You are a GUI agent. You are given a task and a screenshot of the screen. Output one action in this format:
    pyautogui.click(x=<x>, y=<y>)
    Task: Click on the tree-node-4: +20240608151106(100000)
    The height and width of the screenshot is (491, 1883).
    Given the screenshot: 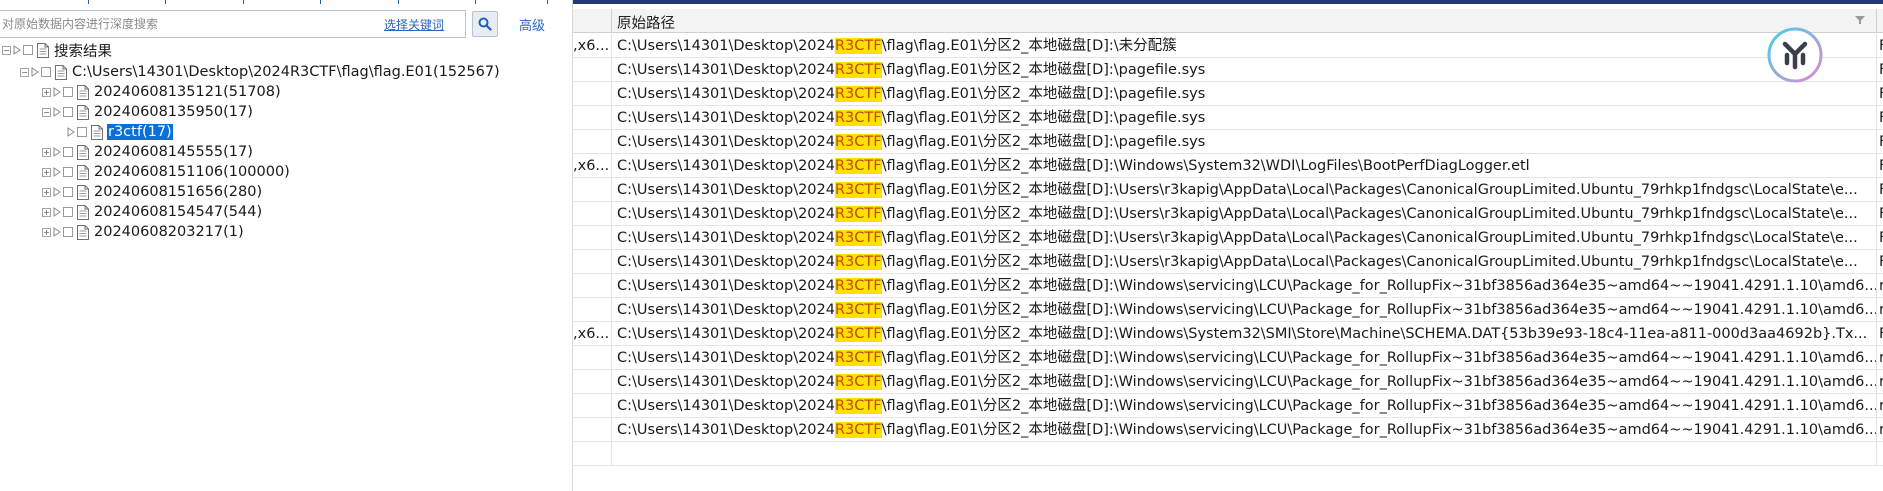 What is the action you would take?
    pyautogui.click(x=166, y=172)
    